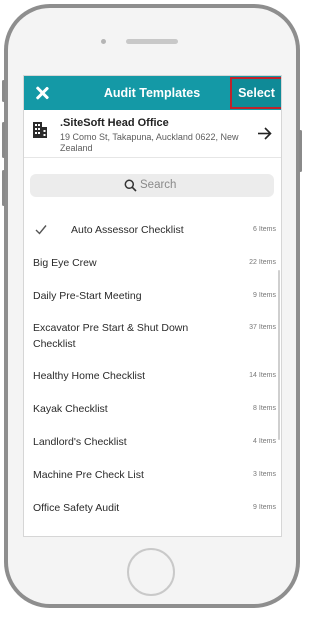 The width and height of the screenshot is (320, 618). Describe the element at coordinates (88, 475) in the screenshot. I see `template-name: Machine Pre Check List` at that location.